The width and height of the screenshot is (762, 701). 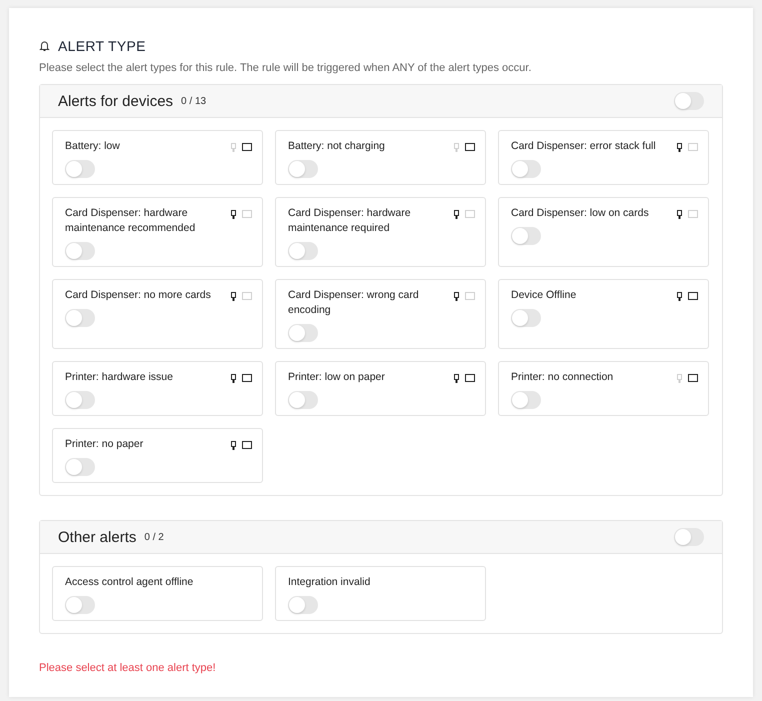 What do you see at coordinates (285, 68) in the screenshot?
I see `description-text: Please select the alert types for this rule. The rule will be triggered when ANY of the alert types occur.` at bounding box center [285, 68].